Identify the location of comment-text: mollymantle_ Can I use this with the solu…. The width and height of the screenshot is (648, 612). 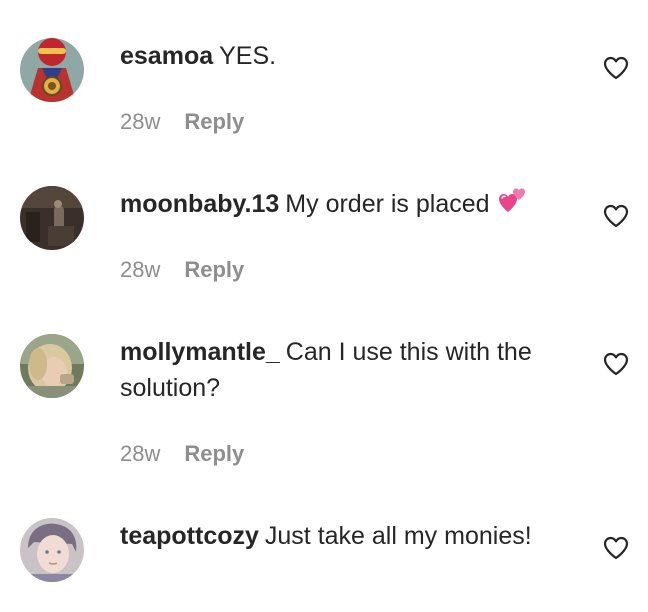
(340, 370).